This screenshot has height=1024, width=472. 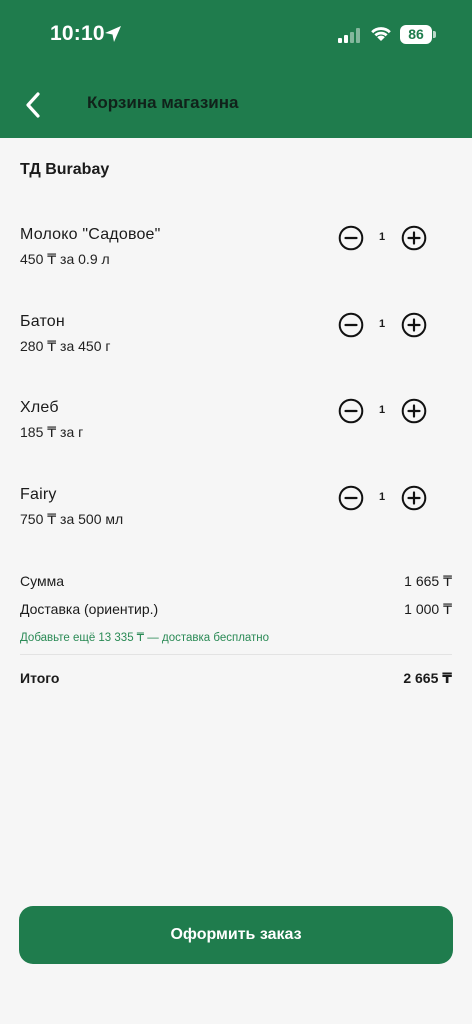 What do you see at coordinates (90, 234) in the screenshot?
I see `item-name: Молоко "Садовое"` at bounding box center [90, 234].